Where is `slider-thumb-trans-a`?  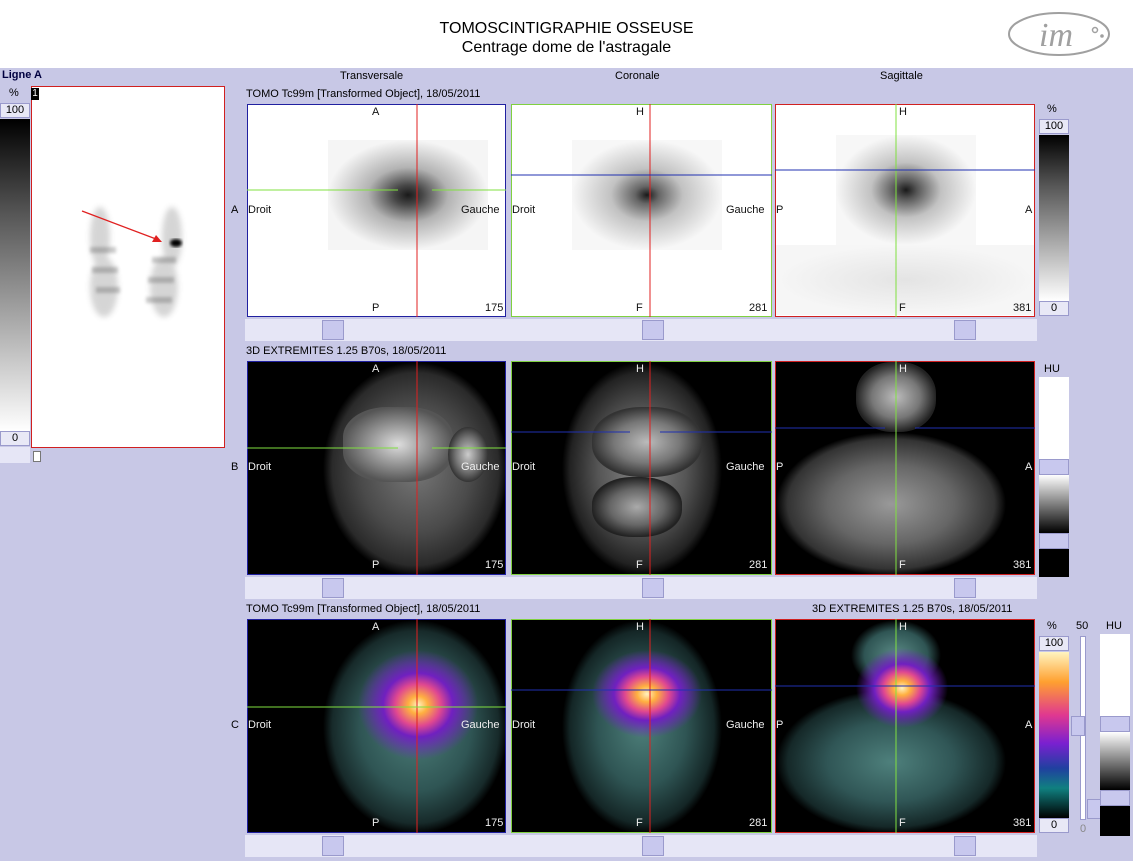
slider-thumb-trans-a is located at coordinates (333, 330).